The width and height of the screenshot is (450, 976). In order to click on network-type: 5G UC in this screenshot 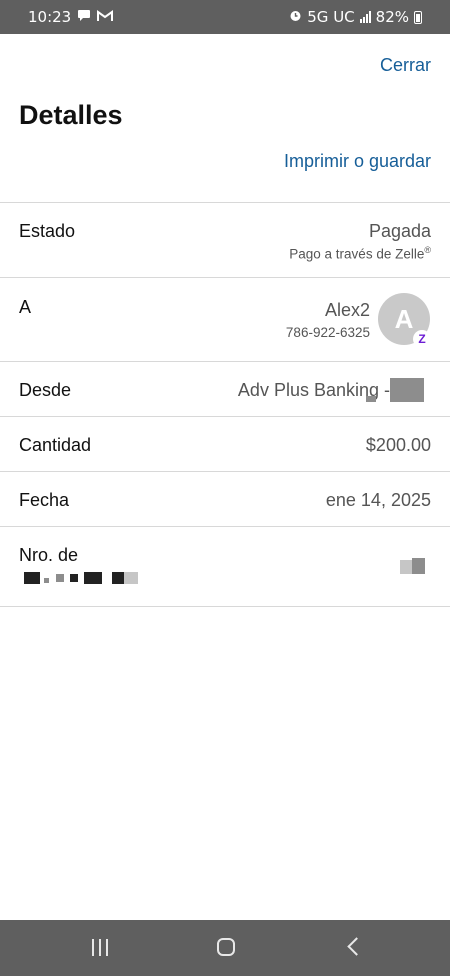, I will do `click(331, 17)`.